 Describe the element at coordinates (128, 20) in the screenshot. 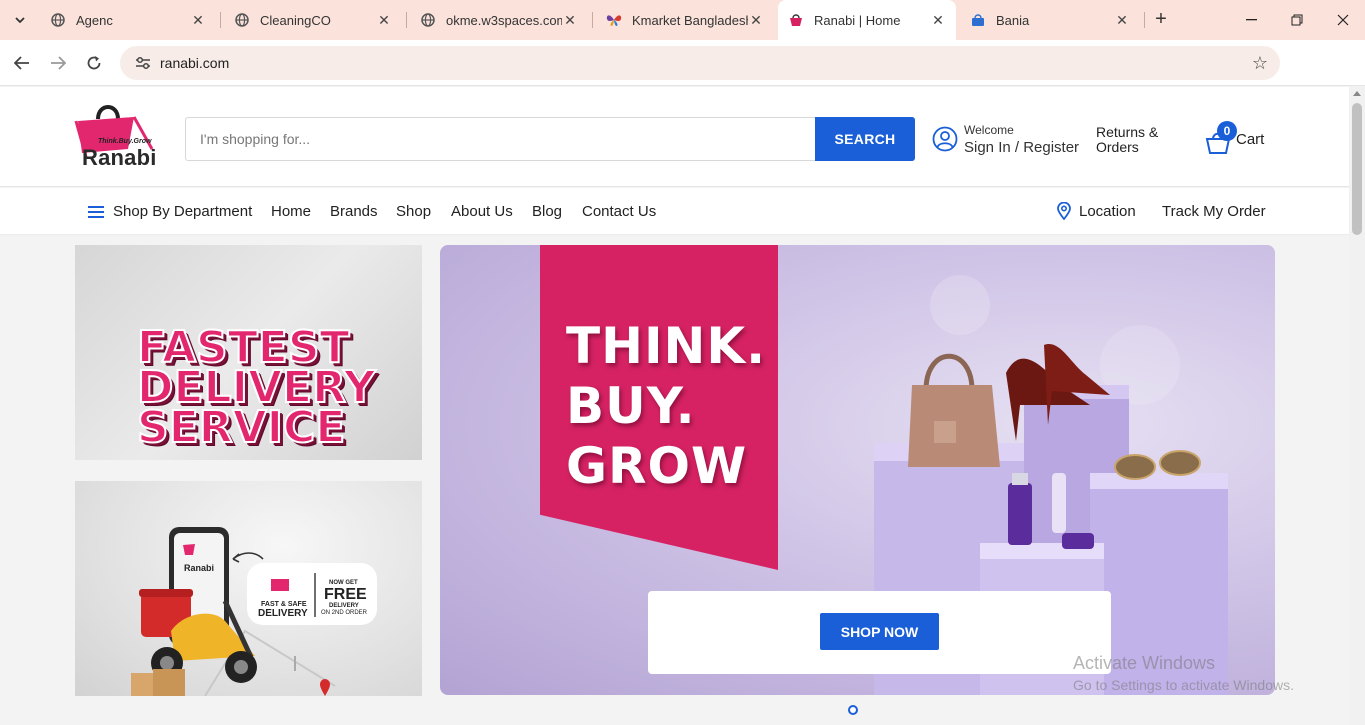

I see `tab-agenc: Agenc ✕` at that location.